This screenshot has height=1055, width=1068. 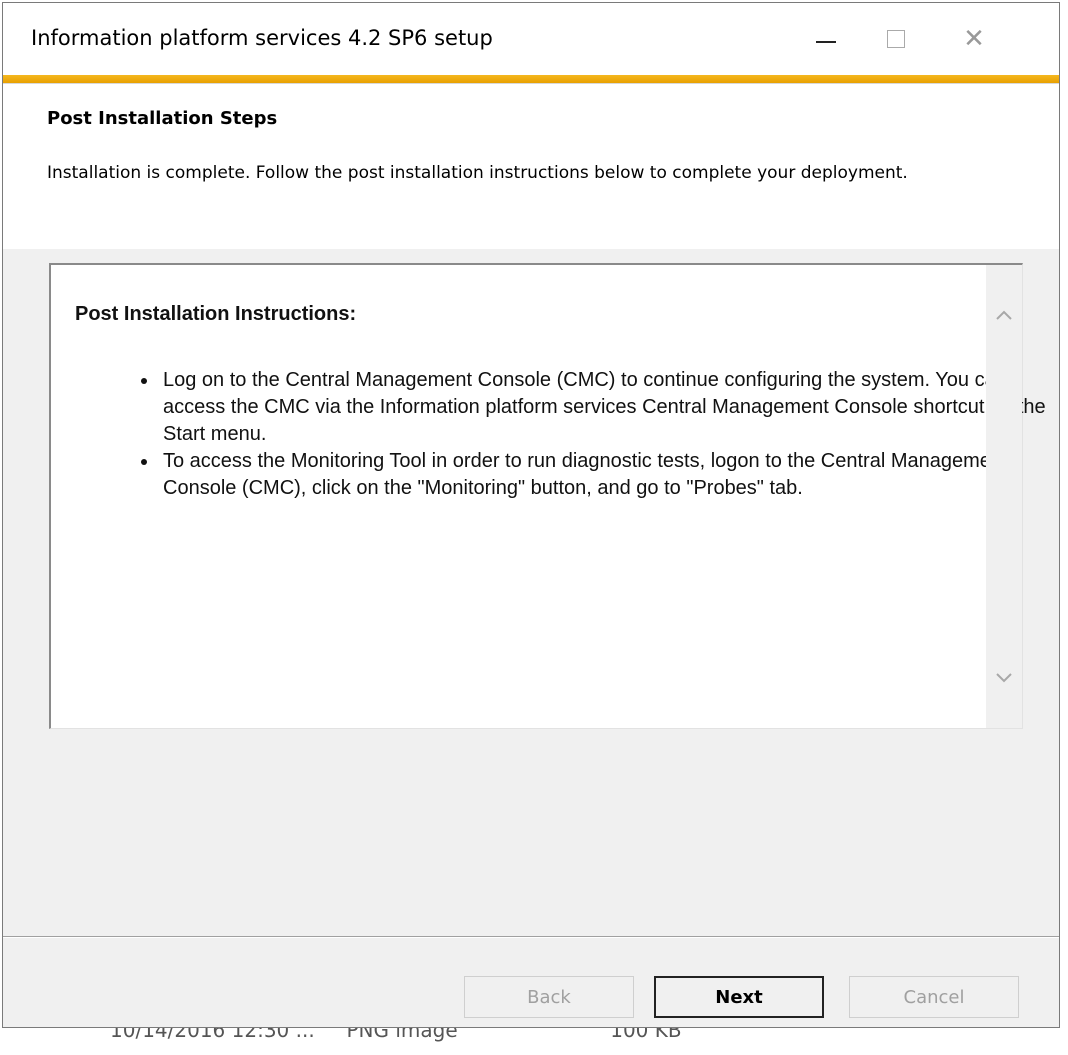 What do you see at coordinates (1004, 315) in the screenshot?
I see `scroll-up-icon` at bounding box center [1004, 315].